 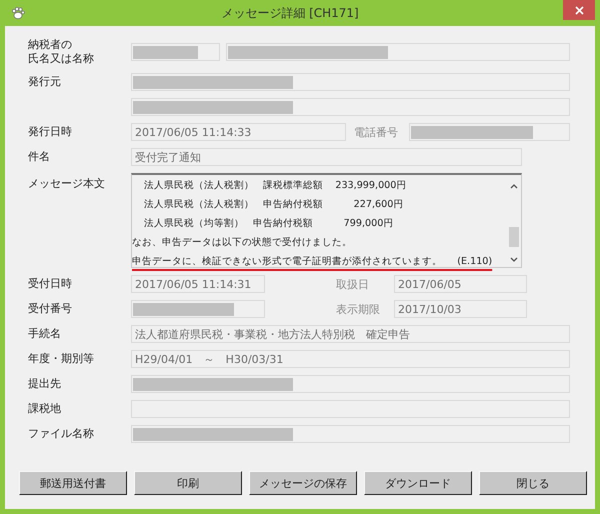 I want to click on field-label: 年度・期別等, so click(x=61, y=359).